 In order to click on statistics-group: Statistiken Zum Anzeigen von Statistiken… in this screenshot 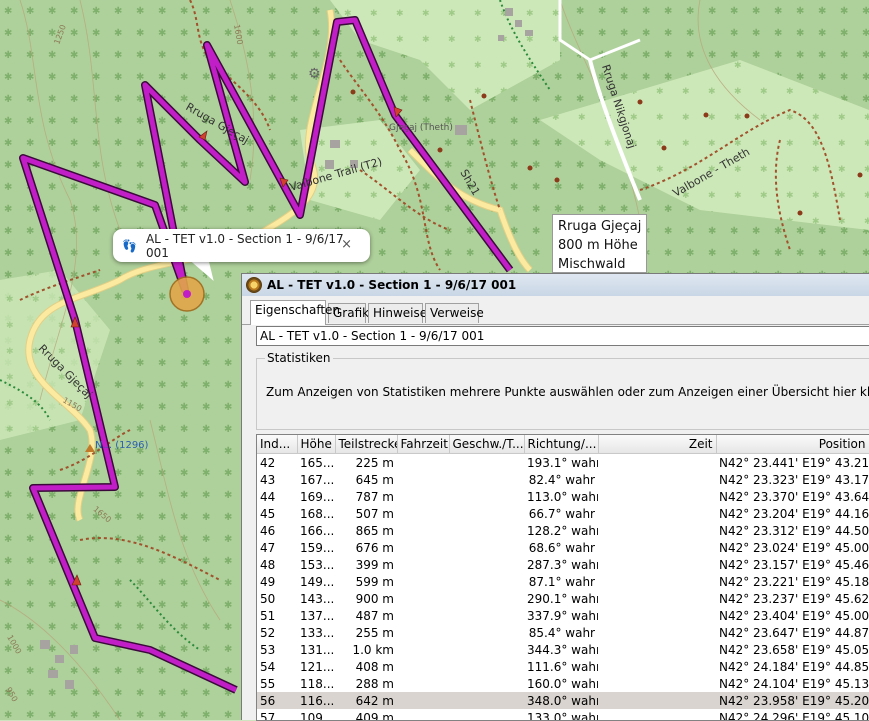, I will do `click(562, 390)`.